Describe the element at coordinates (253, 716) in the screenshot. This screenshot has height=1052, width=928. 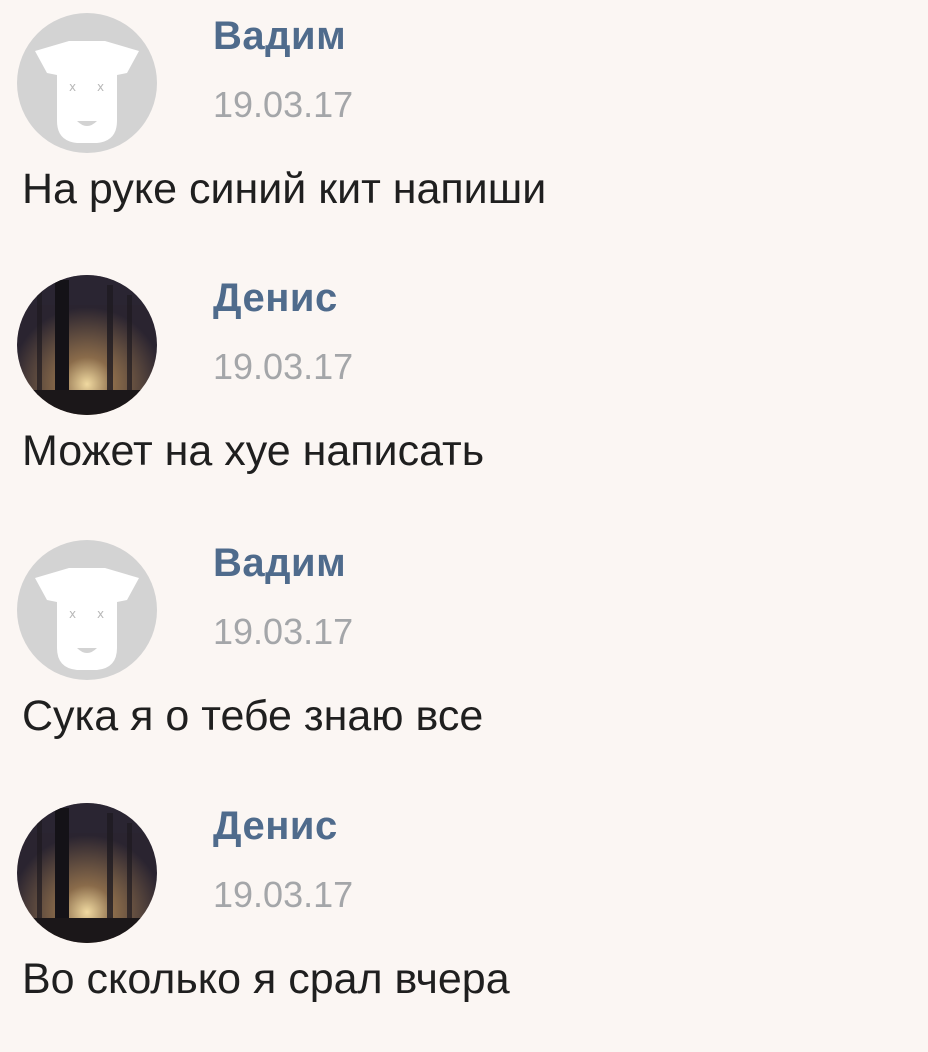
I see `message-text: Сука я о тебе знаю все` at that location.